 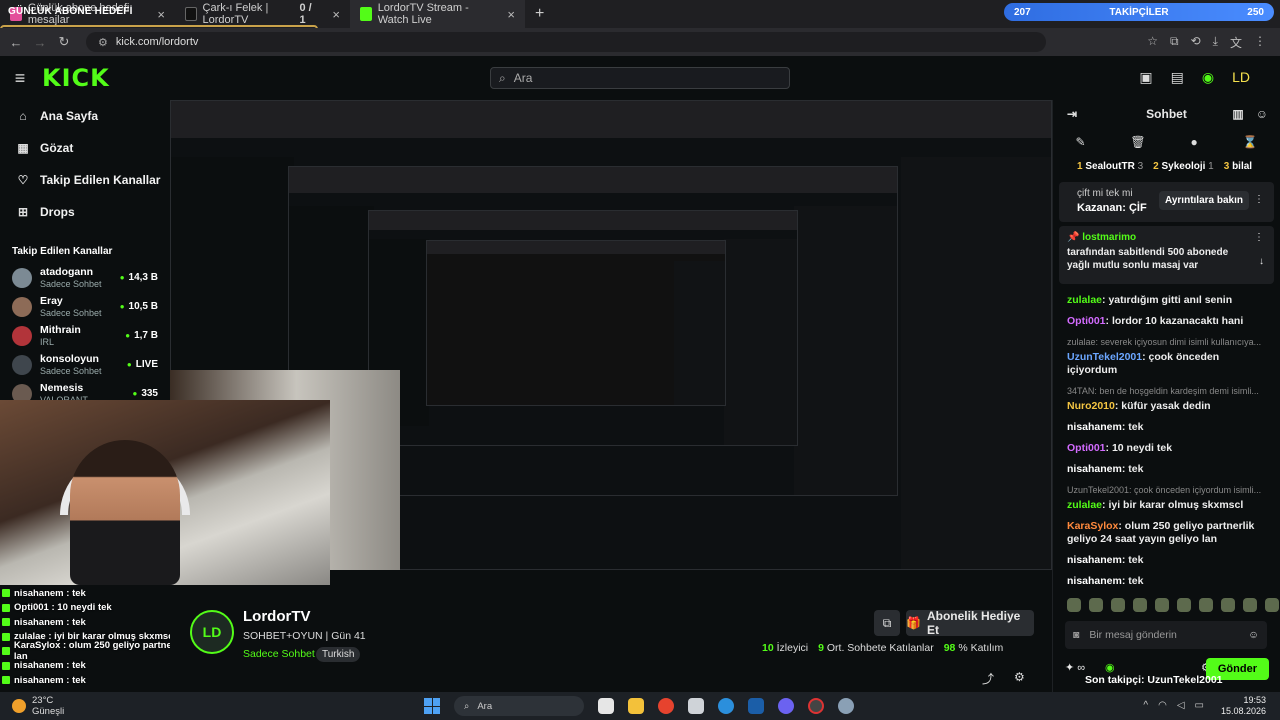 I want to click on back-icon: ←, so click(x=16, y=42).